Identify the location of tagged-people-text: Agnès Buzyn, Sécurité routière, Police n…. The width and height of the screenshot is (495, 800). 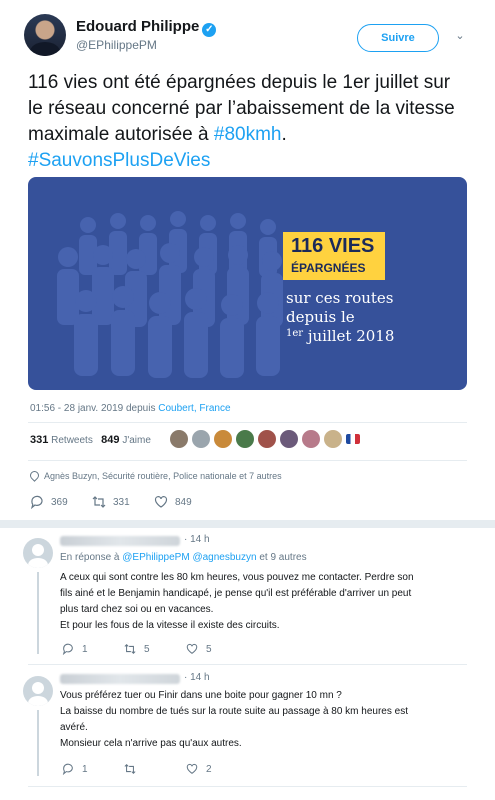
(163, 476).